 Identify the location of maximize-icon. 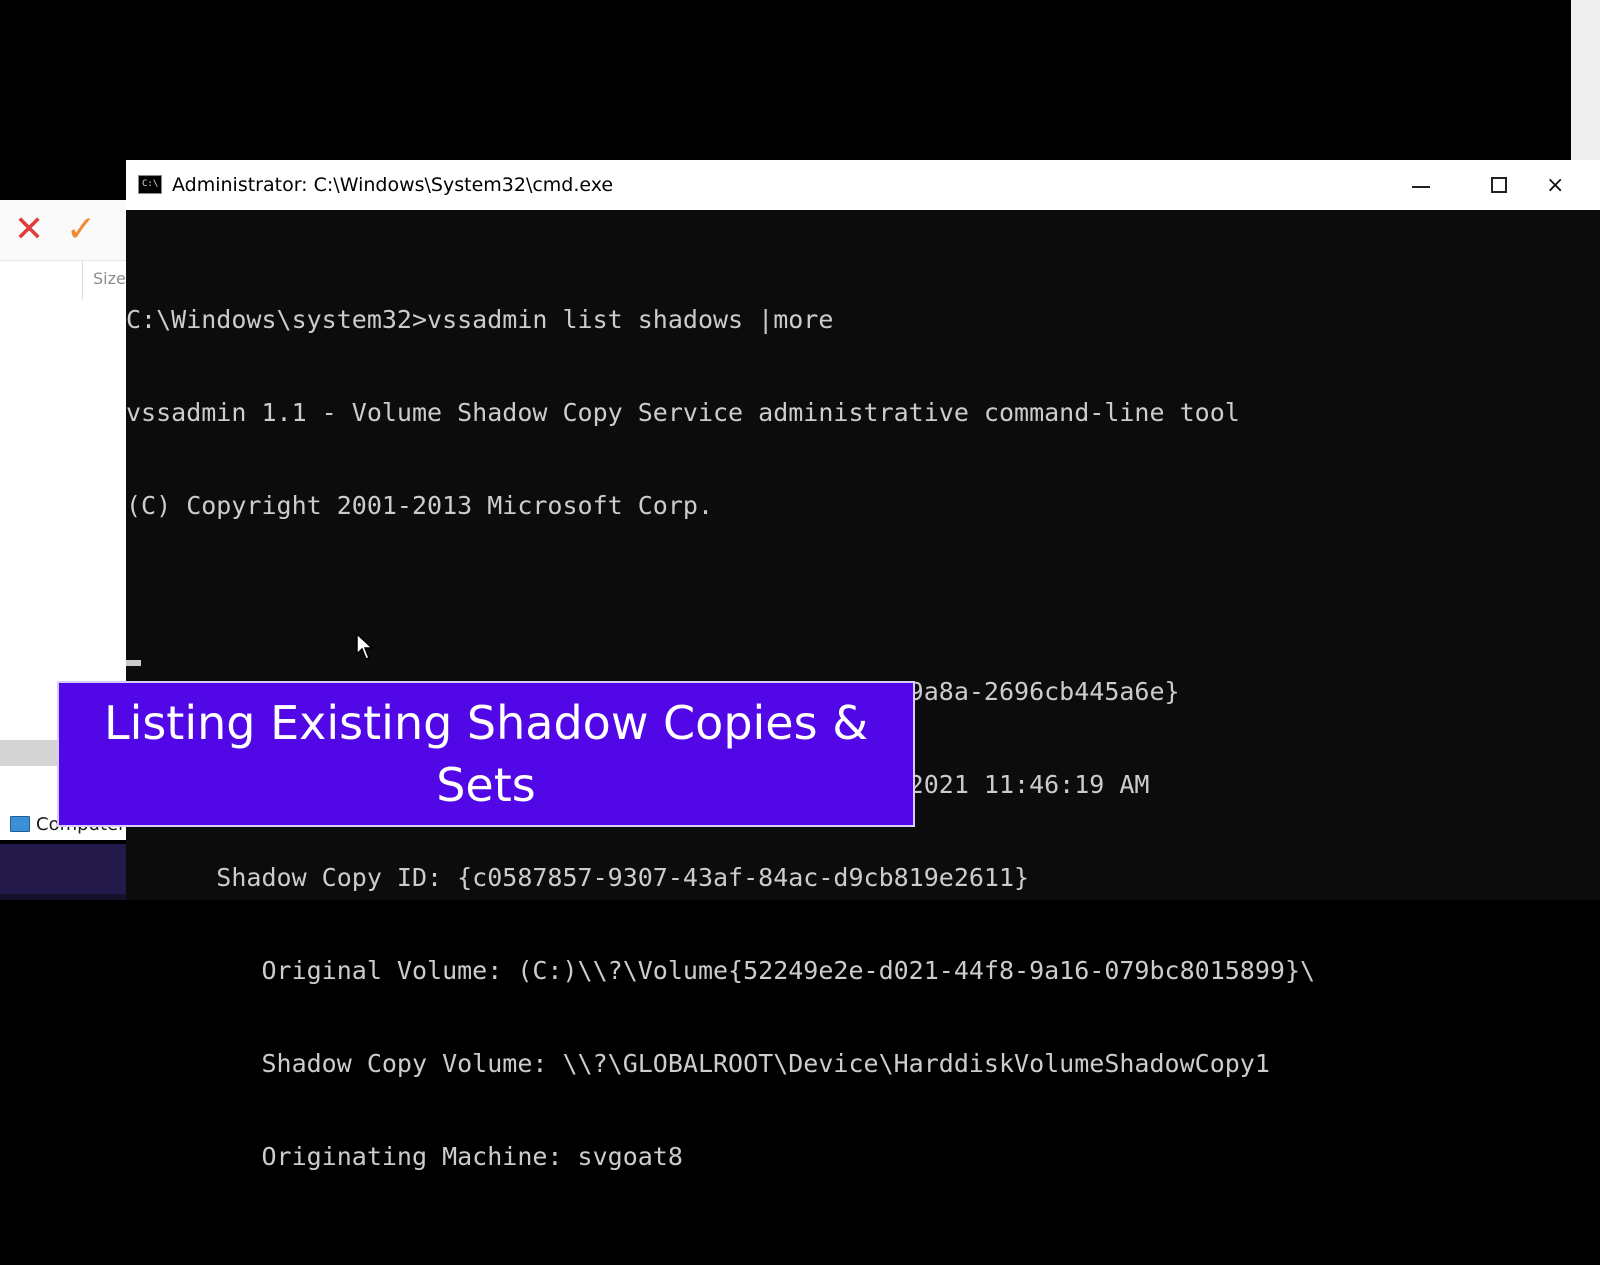
(1499, 185).